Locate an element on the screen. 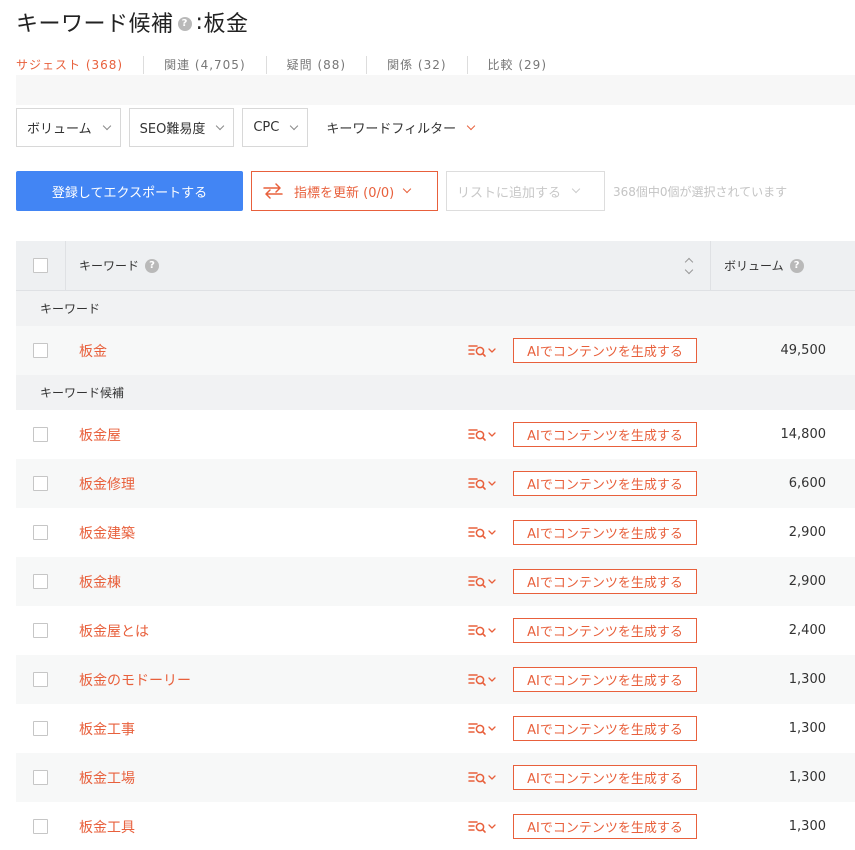 The height and width of the screenshot is (850, 855). volume-filter-dropdown: ボリューム is located at coordinates (68, 127).